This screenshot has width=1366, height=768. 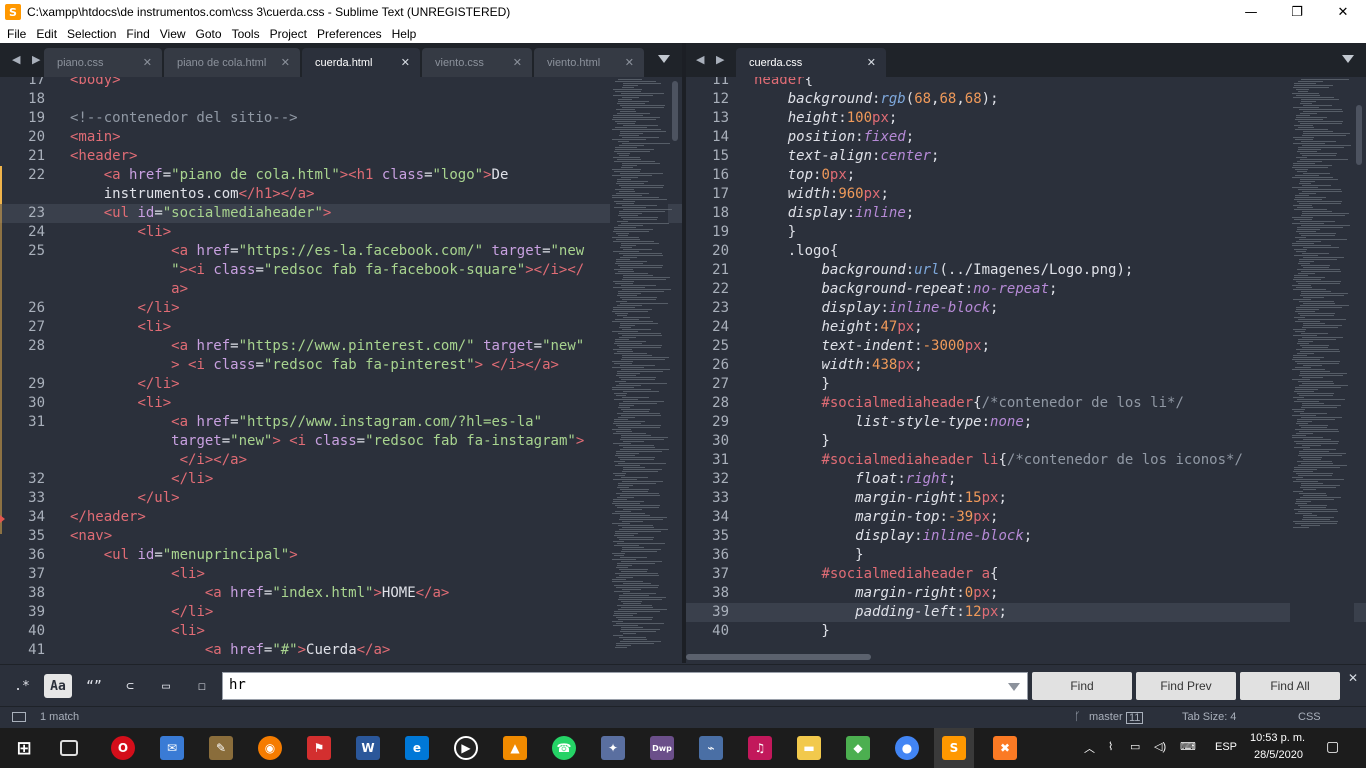 What do you see at coordinates (907, 748) in the screenshot?
I see `chrome-icon: ●` at bounding box center [907, 748].